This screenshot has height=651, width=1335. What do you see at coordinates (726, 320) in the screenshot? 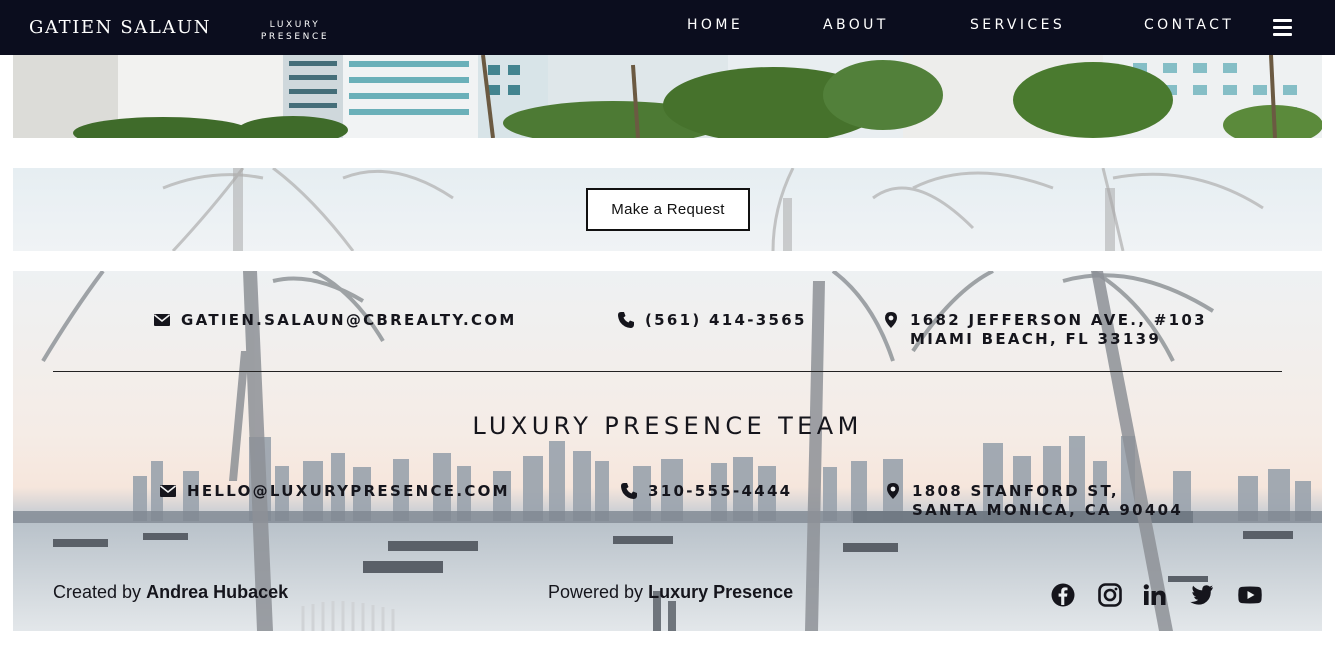
I see `agent-phone-text: (561) 414-3565` at bounding box center [726, 320].